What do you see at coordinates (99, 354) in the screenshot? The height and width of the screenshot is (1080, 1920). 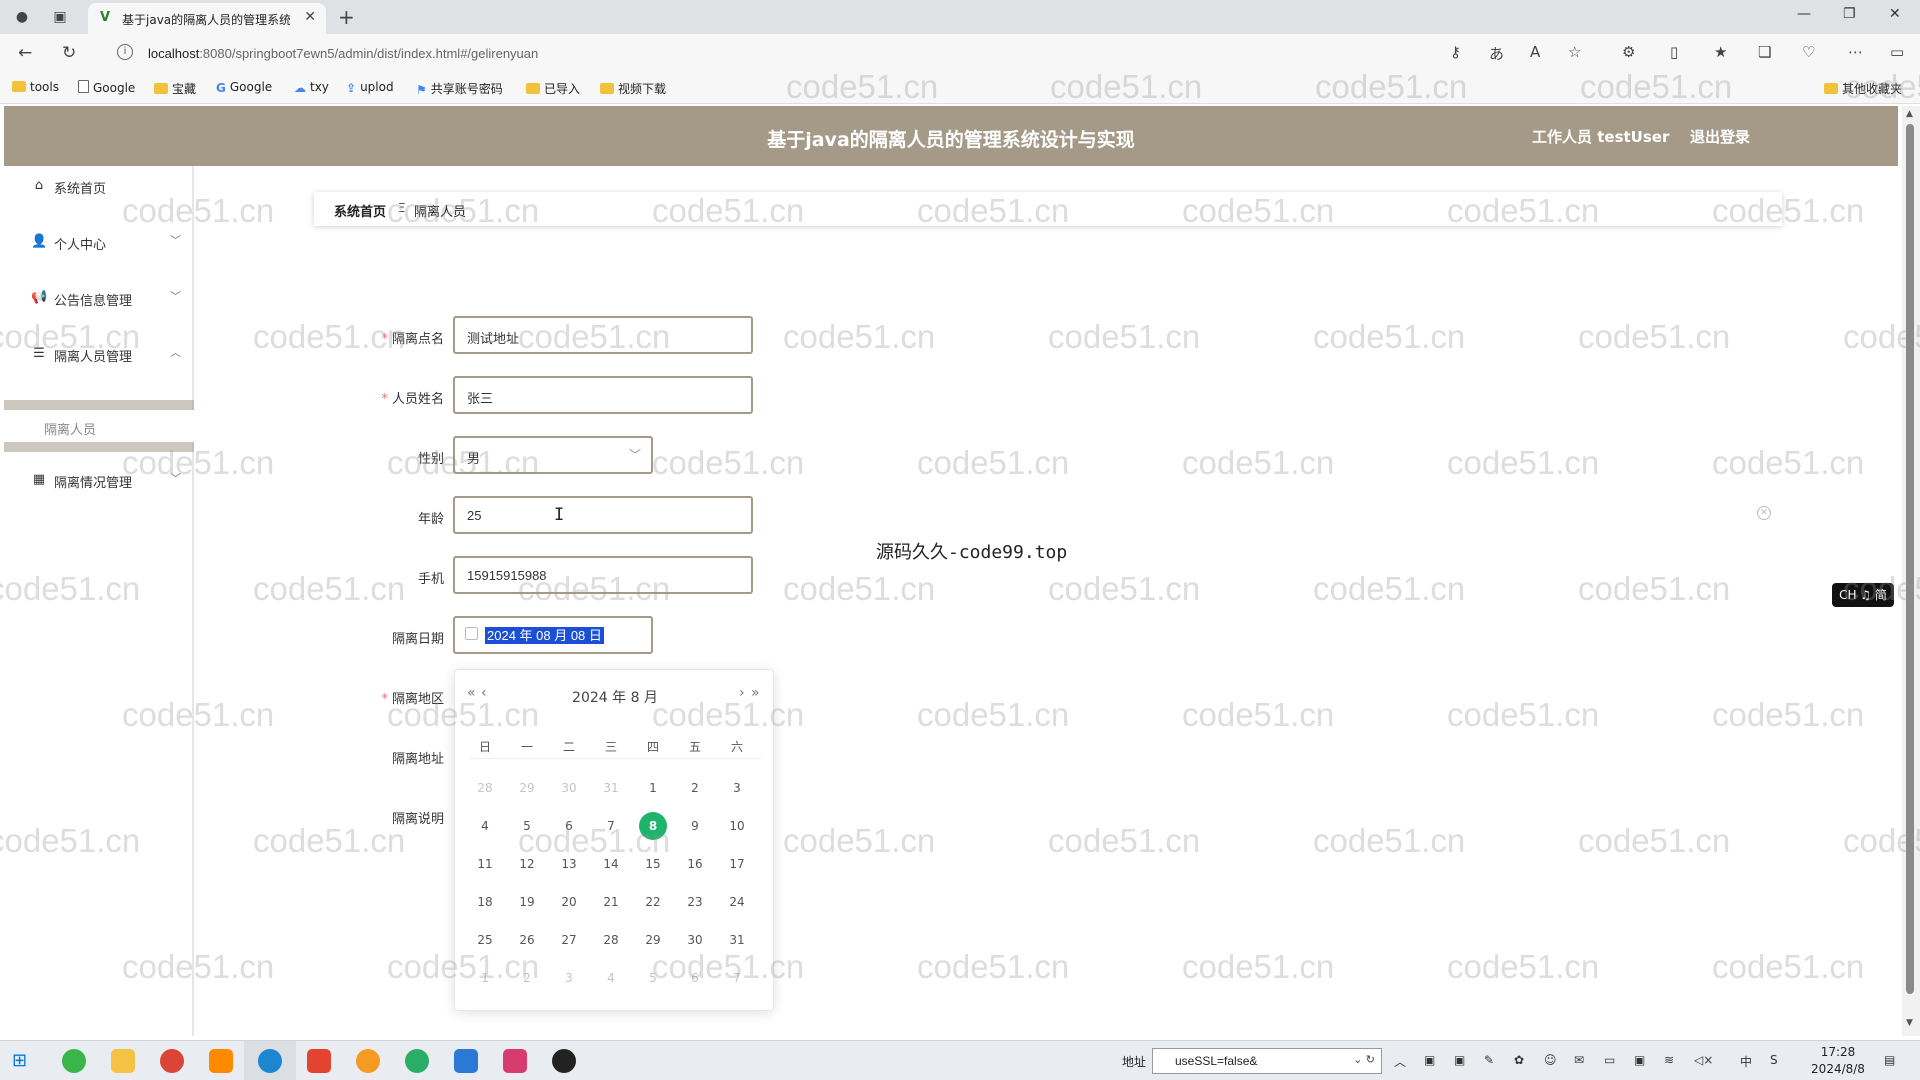 I see `sidebar-item-isolation-personnel: ☰ 隔离人员管理 ︿` at bounding box center [99, 354].